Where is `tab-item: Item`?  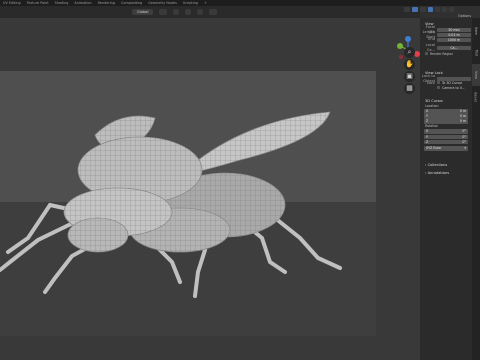 tab-item: Item is located at coordinates (476, 31).